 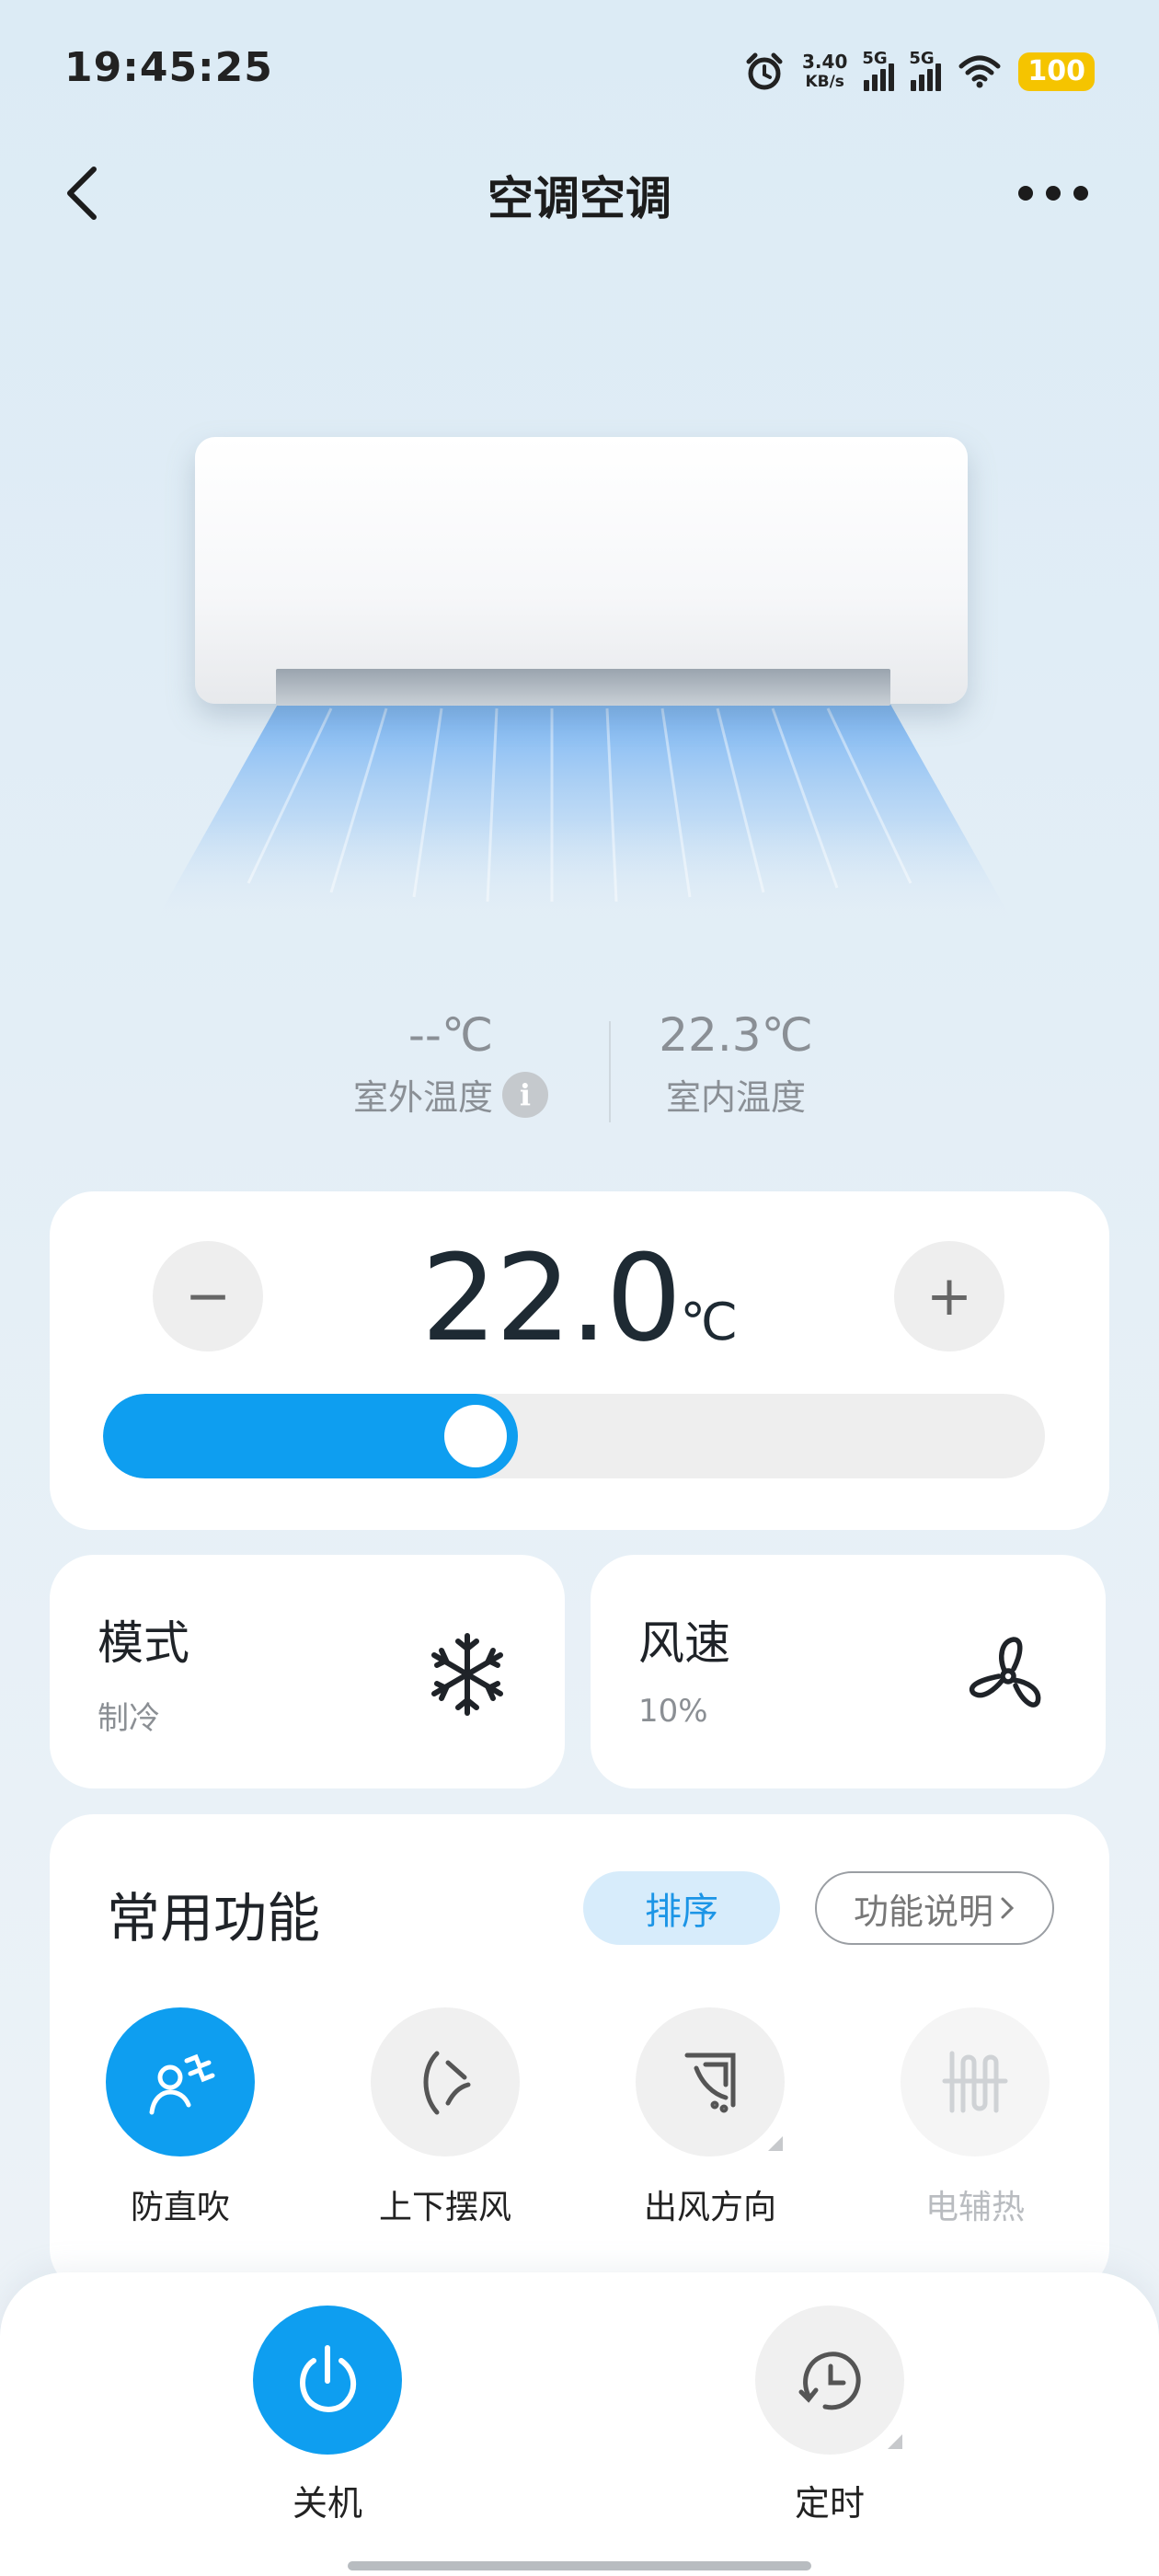 I want to click on power-button, so click(x=327, y=2380).